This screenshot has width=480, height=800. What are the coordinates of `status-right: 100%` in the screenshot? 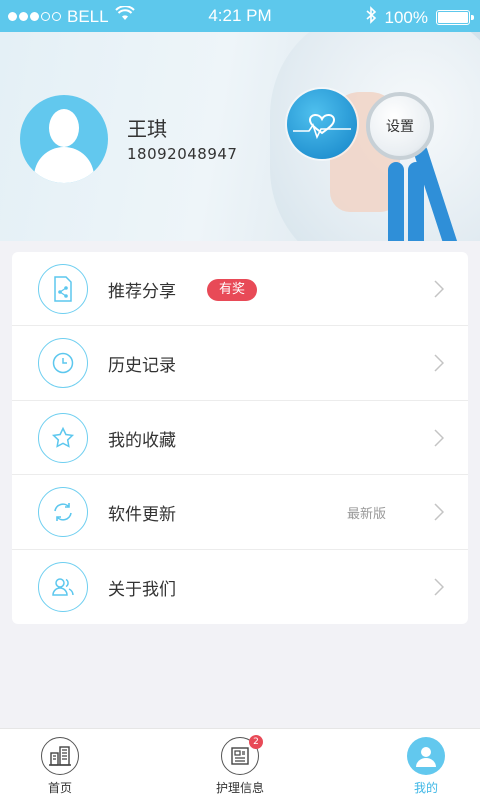 It's located at (419, 17).